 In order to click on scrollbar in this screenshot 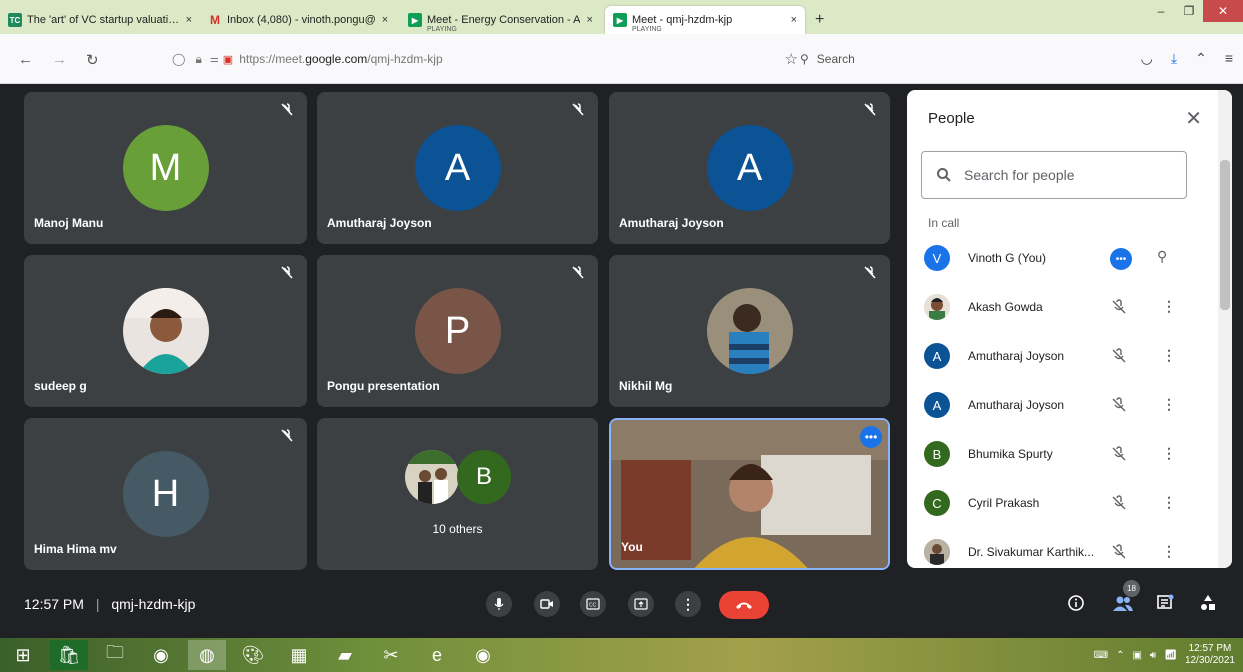, I will do `click(1225, 329)`.